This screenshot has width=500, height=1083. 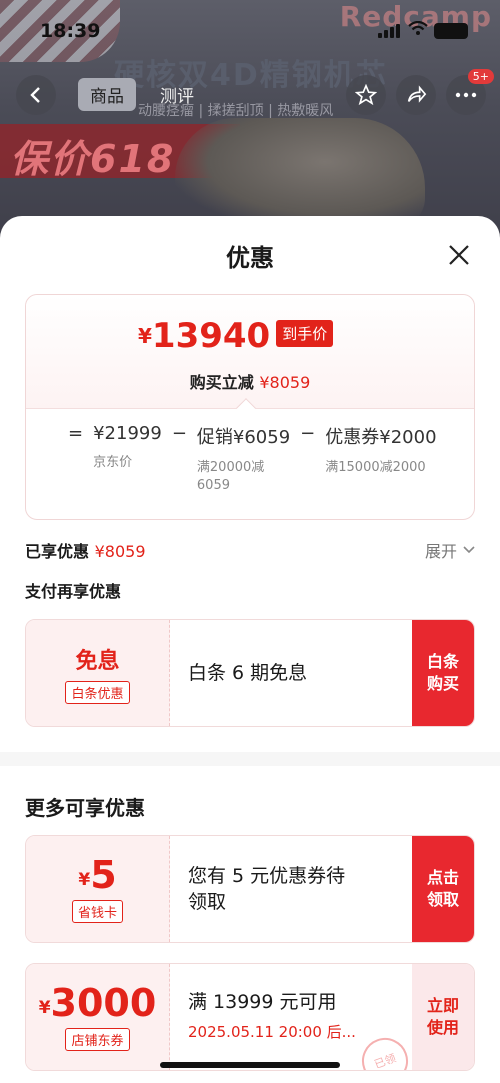 What do you see at coordinates (57, 551) in the screenshot?
I see `enjoyed-label: 已享优惠` at bounding box center [57, 551].